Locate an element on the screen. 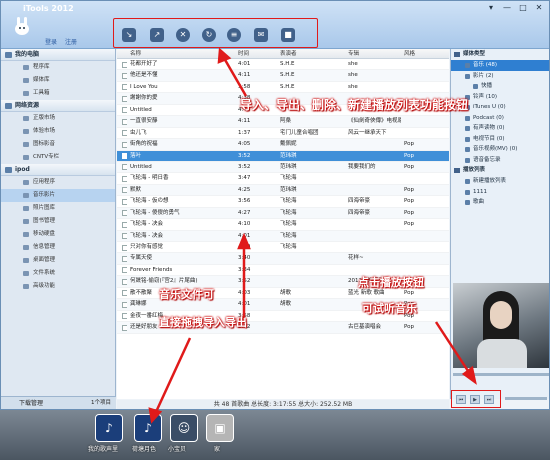 The height and width of the screenshot is (460, 550). col-artist: 表演者 is located at coordinates (311, 53).